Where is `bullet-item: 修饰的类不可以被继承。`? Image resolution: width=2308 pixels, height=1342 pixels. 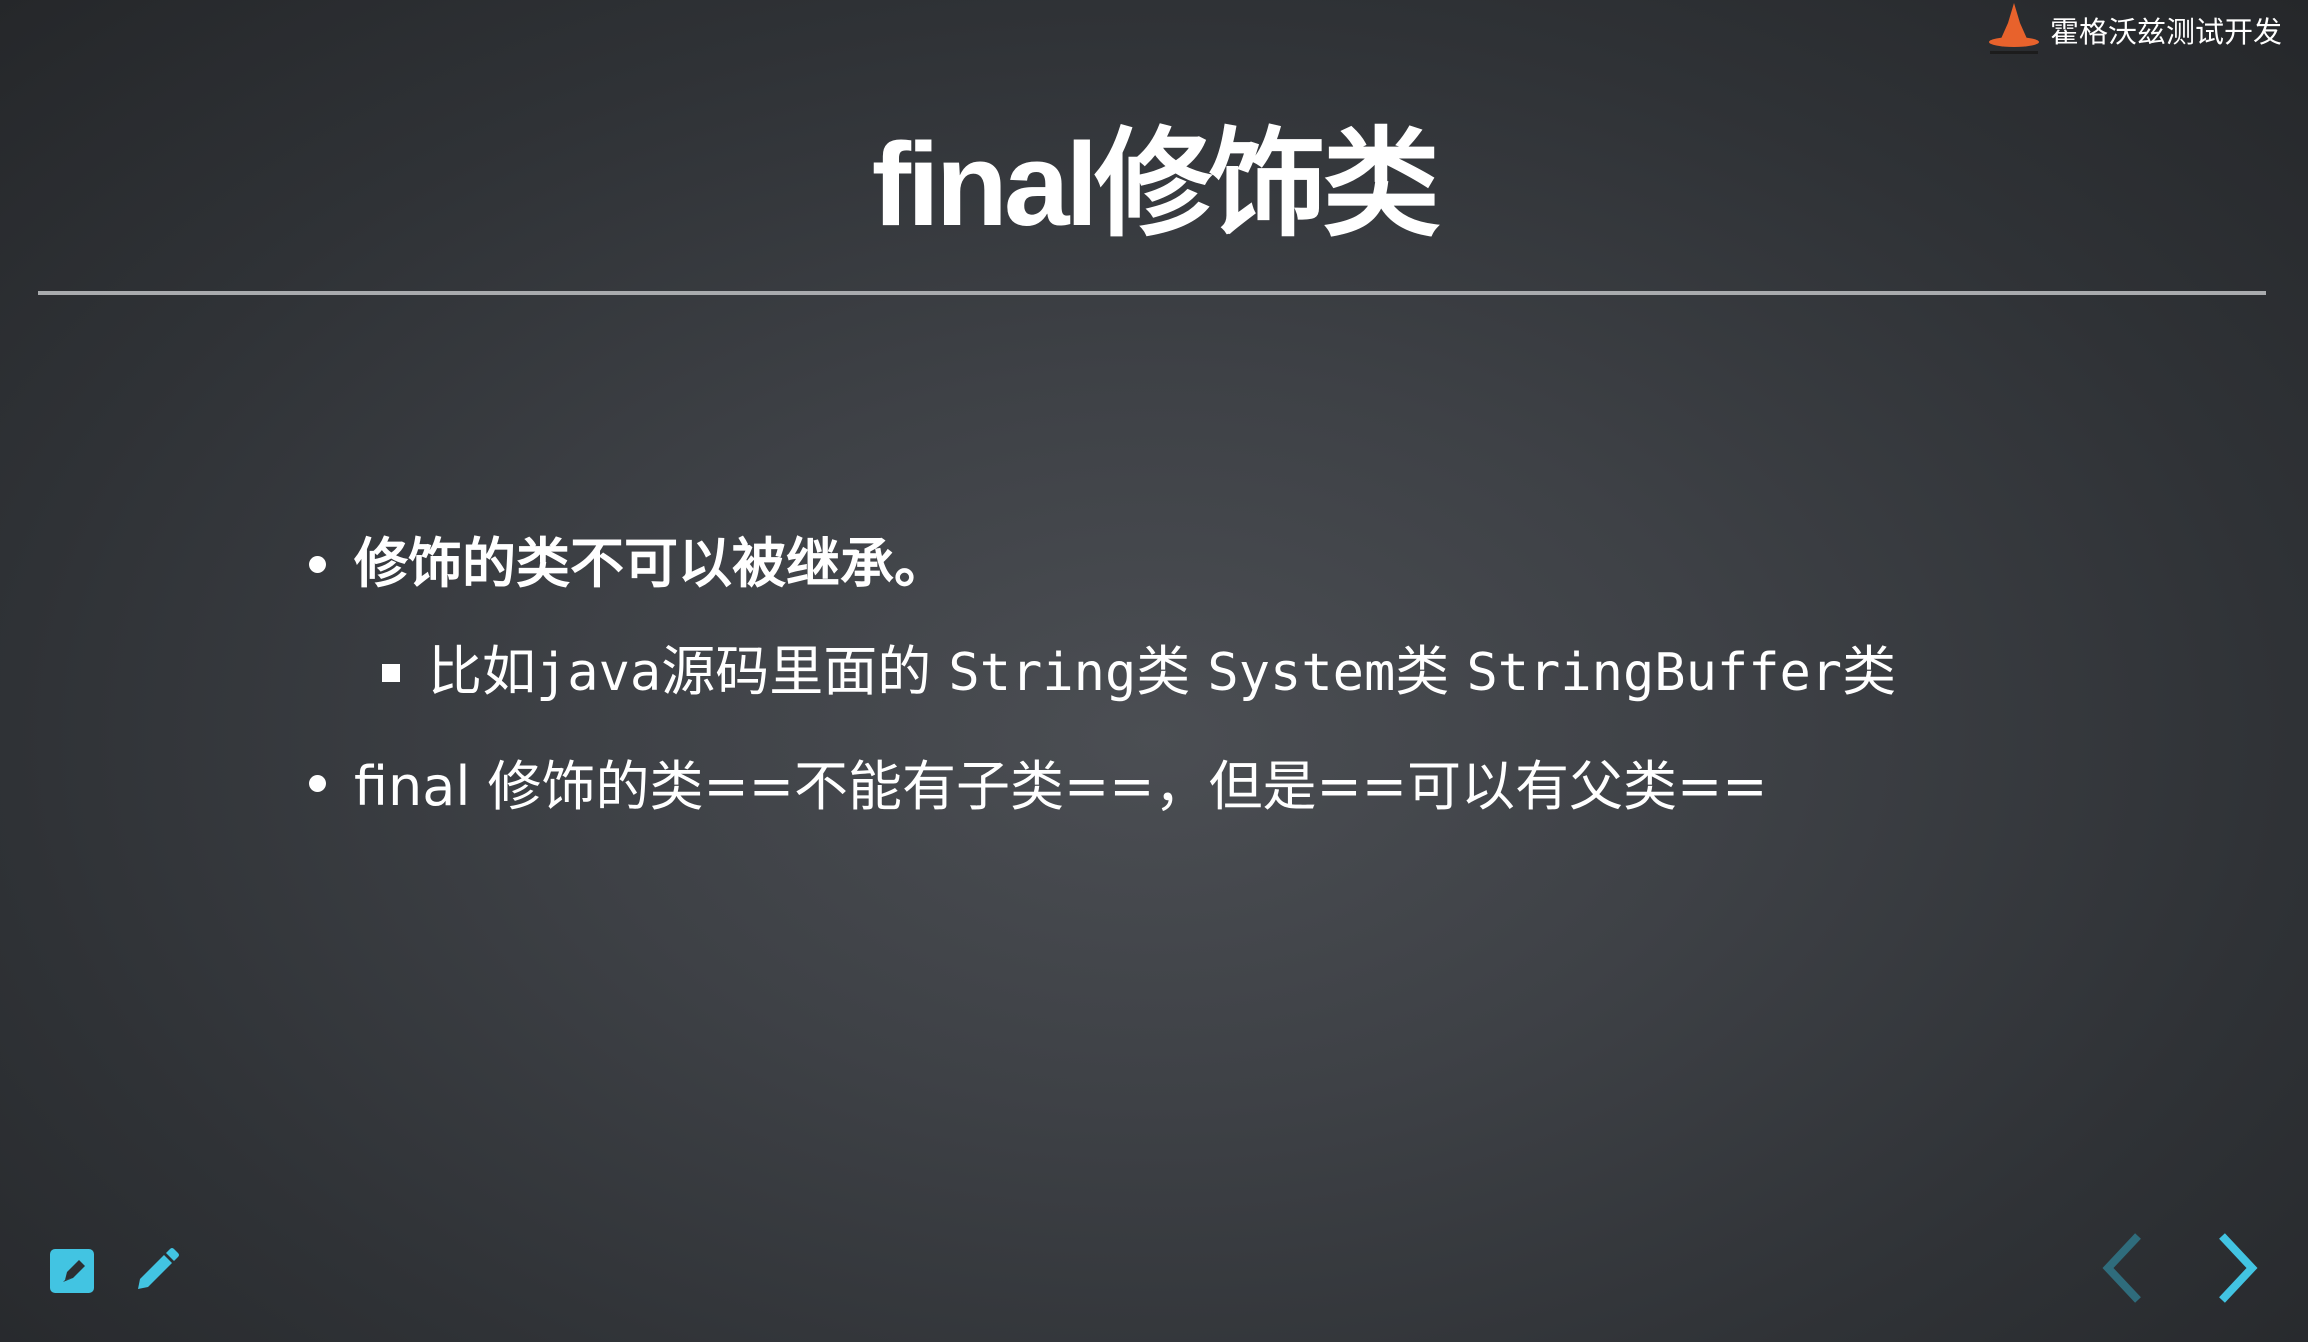
bullet-item: 修饰的类不可以被继承。 is located at coordinates (1200, 564).